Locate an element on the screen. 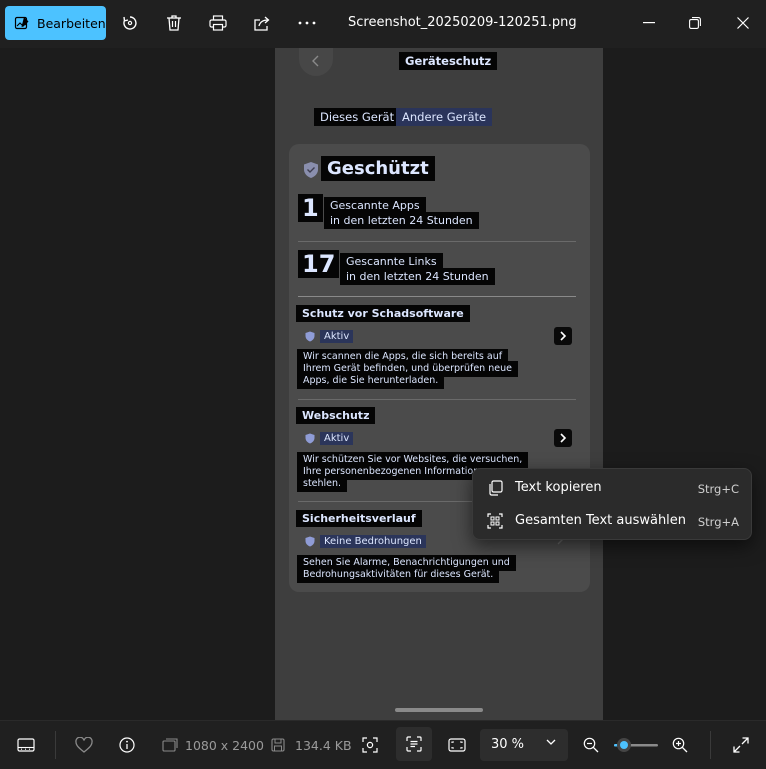 The height and width of the screenshot is (769, 766). menu-item-label: Text kopieren is located at coordinates (558, 487).